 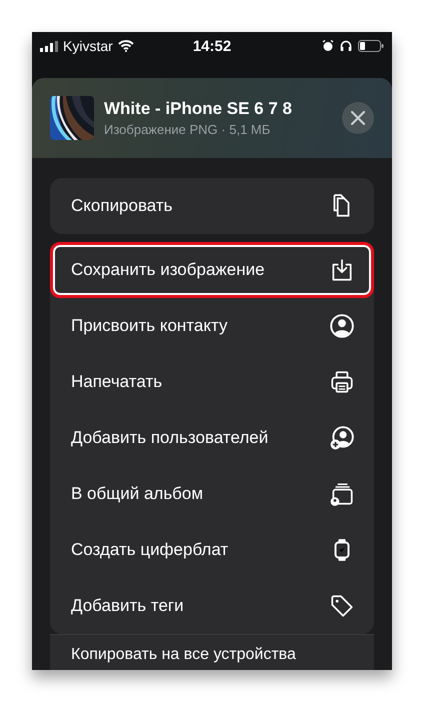 I want to click on add-person-icon, so click(x=342, y=438).